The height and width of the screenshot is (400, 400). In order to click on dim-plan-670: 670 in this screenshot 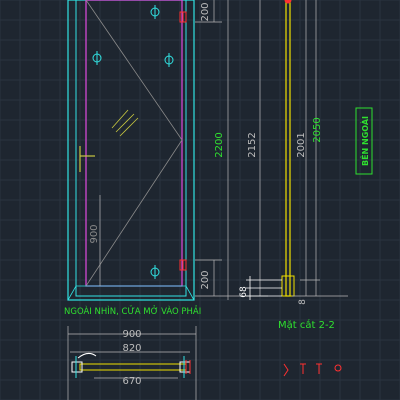, I will do `click(131, 381)`.